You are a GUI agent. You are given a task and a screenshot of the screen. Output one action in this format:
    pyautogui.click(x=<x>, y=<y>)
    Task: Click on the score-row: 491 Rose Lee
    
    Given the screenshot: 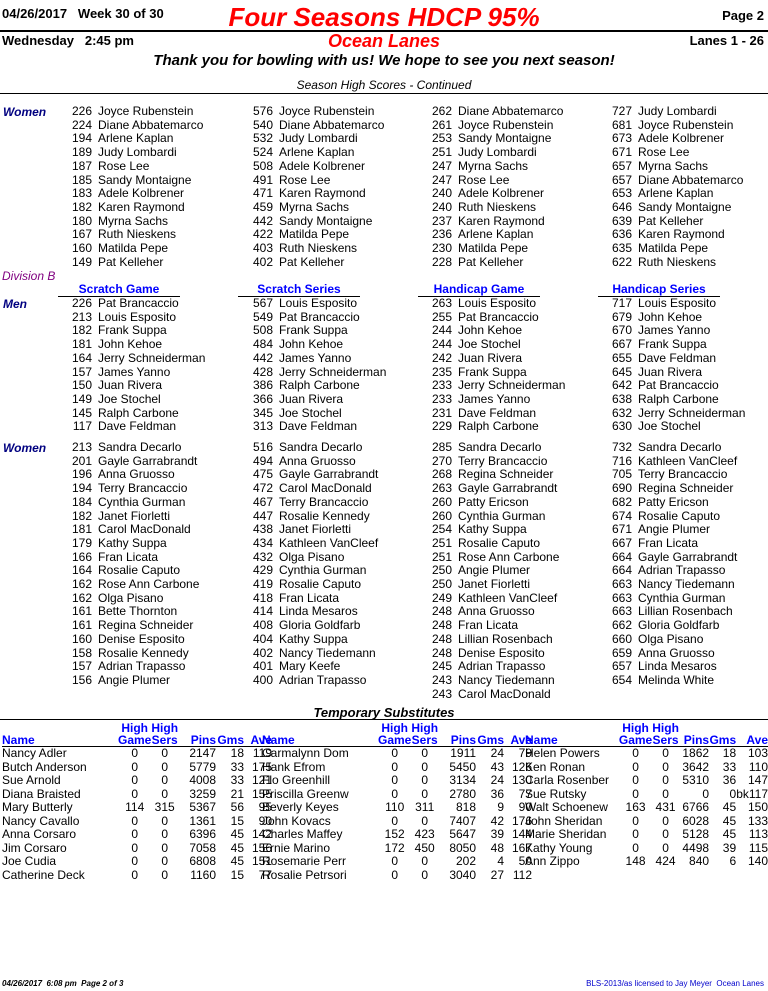 What is the action you would take?
    pyautogui.click(x=316, y=180)
    